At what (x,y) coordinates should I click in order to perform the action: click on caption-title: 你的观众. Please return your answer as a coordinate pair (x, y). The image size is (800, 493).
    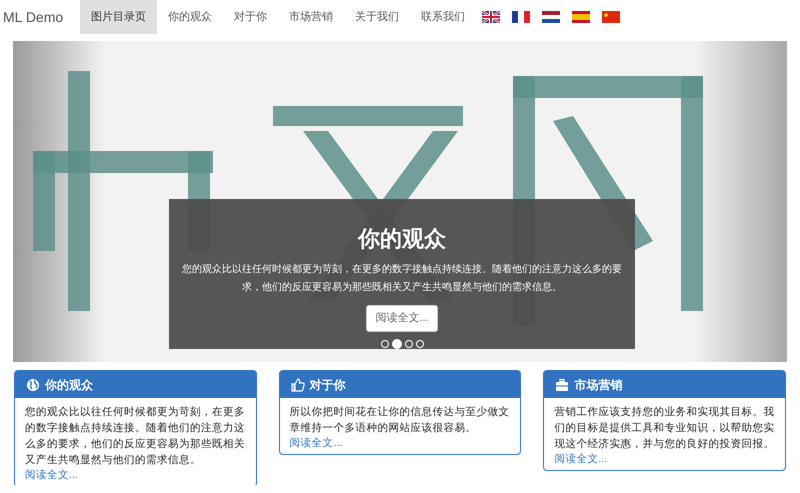
    Looking at the image, I should click on (402, 239).